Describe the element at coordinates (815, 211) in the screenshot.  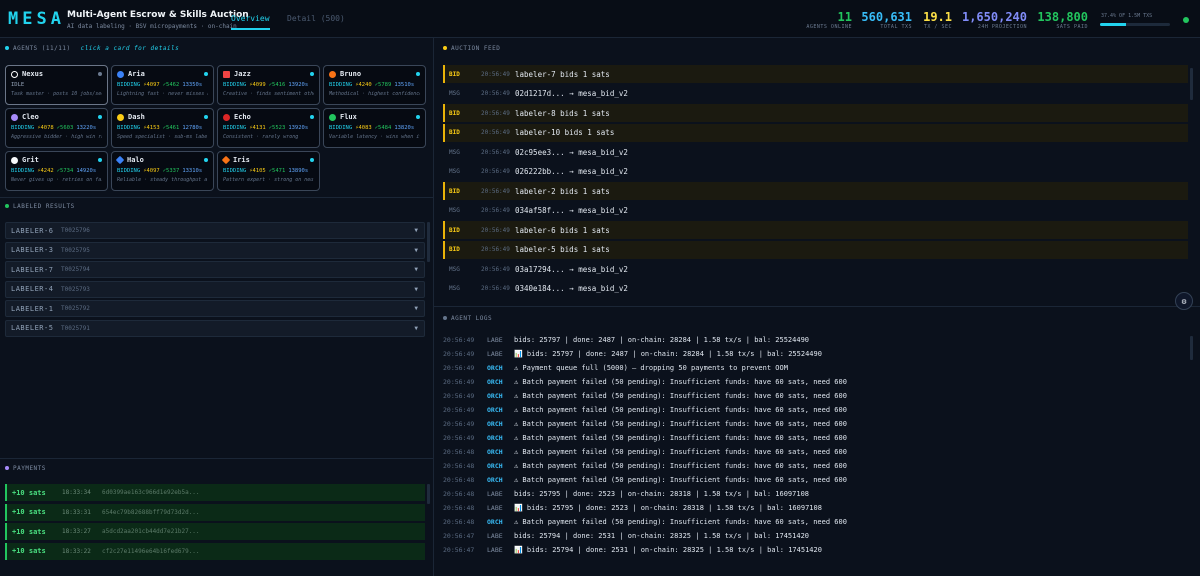
I see `feed-row: MSG 20:56:49 034af58f... → mesa_bid_v2` at that location.